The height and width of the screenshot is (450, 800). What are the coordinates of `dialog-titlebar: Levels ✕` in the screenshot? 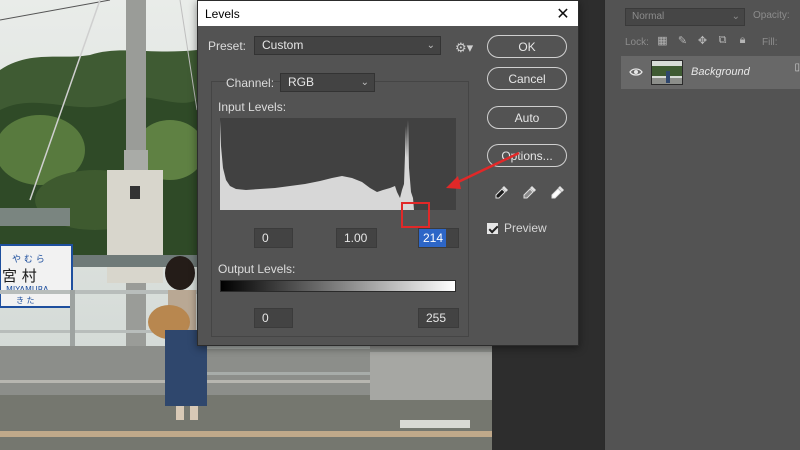 It's located at (388, 13).